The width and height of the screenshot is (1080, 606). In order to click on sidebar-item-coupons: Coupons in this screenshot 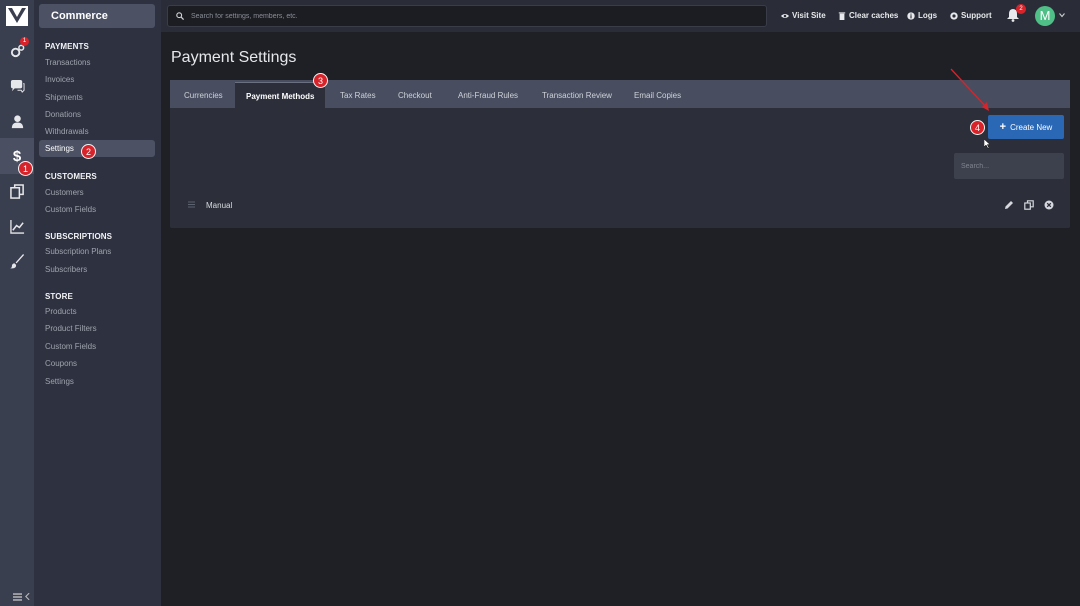, I will do `click(61, 363)`.